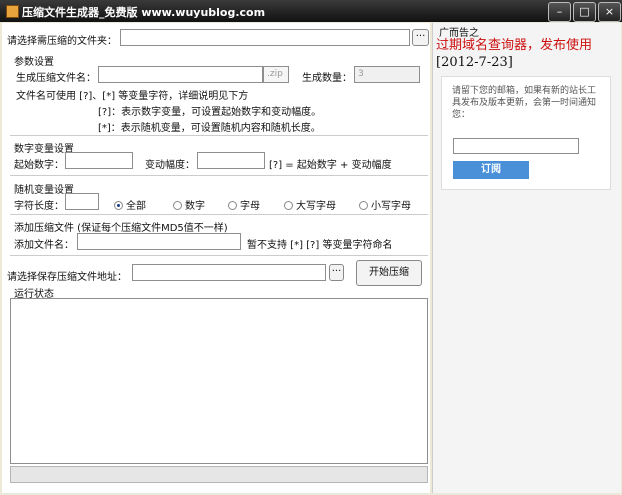 Image resolution: width=622 pixels, height=495 pixels. What do you see at coordinates (44, 245) in the screenshot?
I see `add-file-name-label: 添加文件名：` at bounding box center [44, 245].